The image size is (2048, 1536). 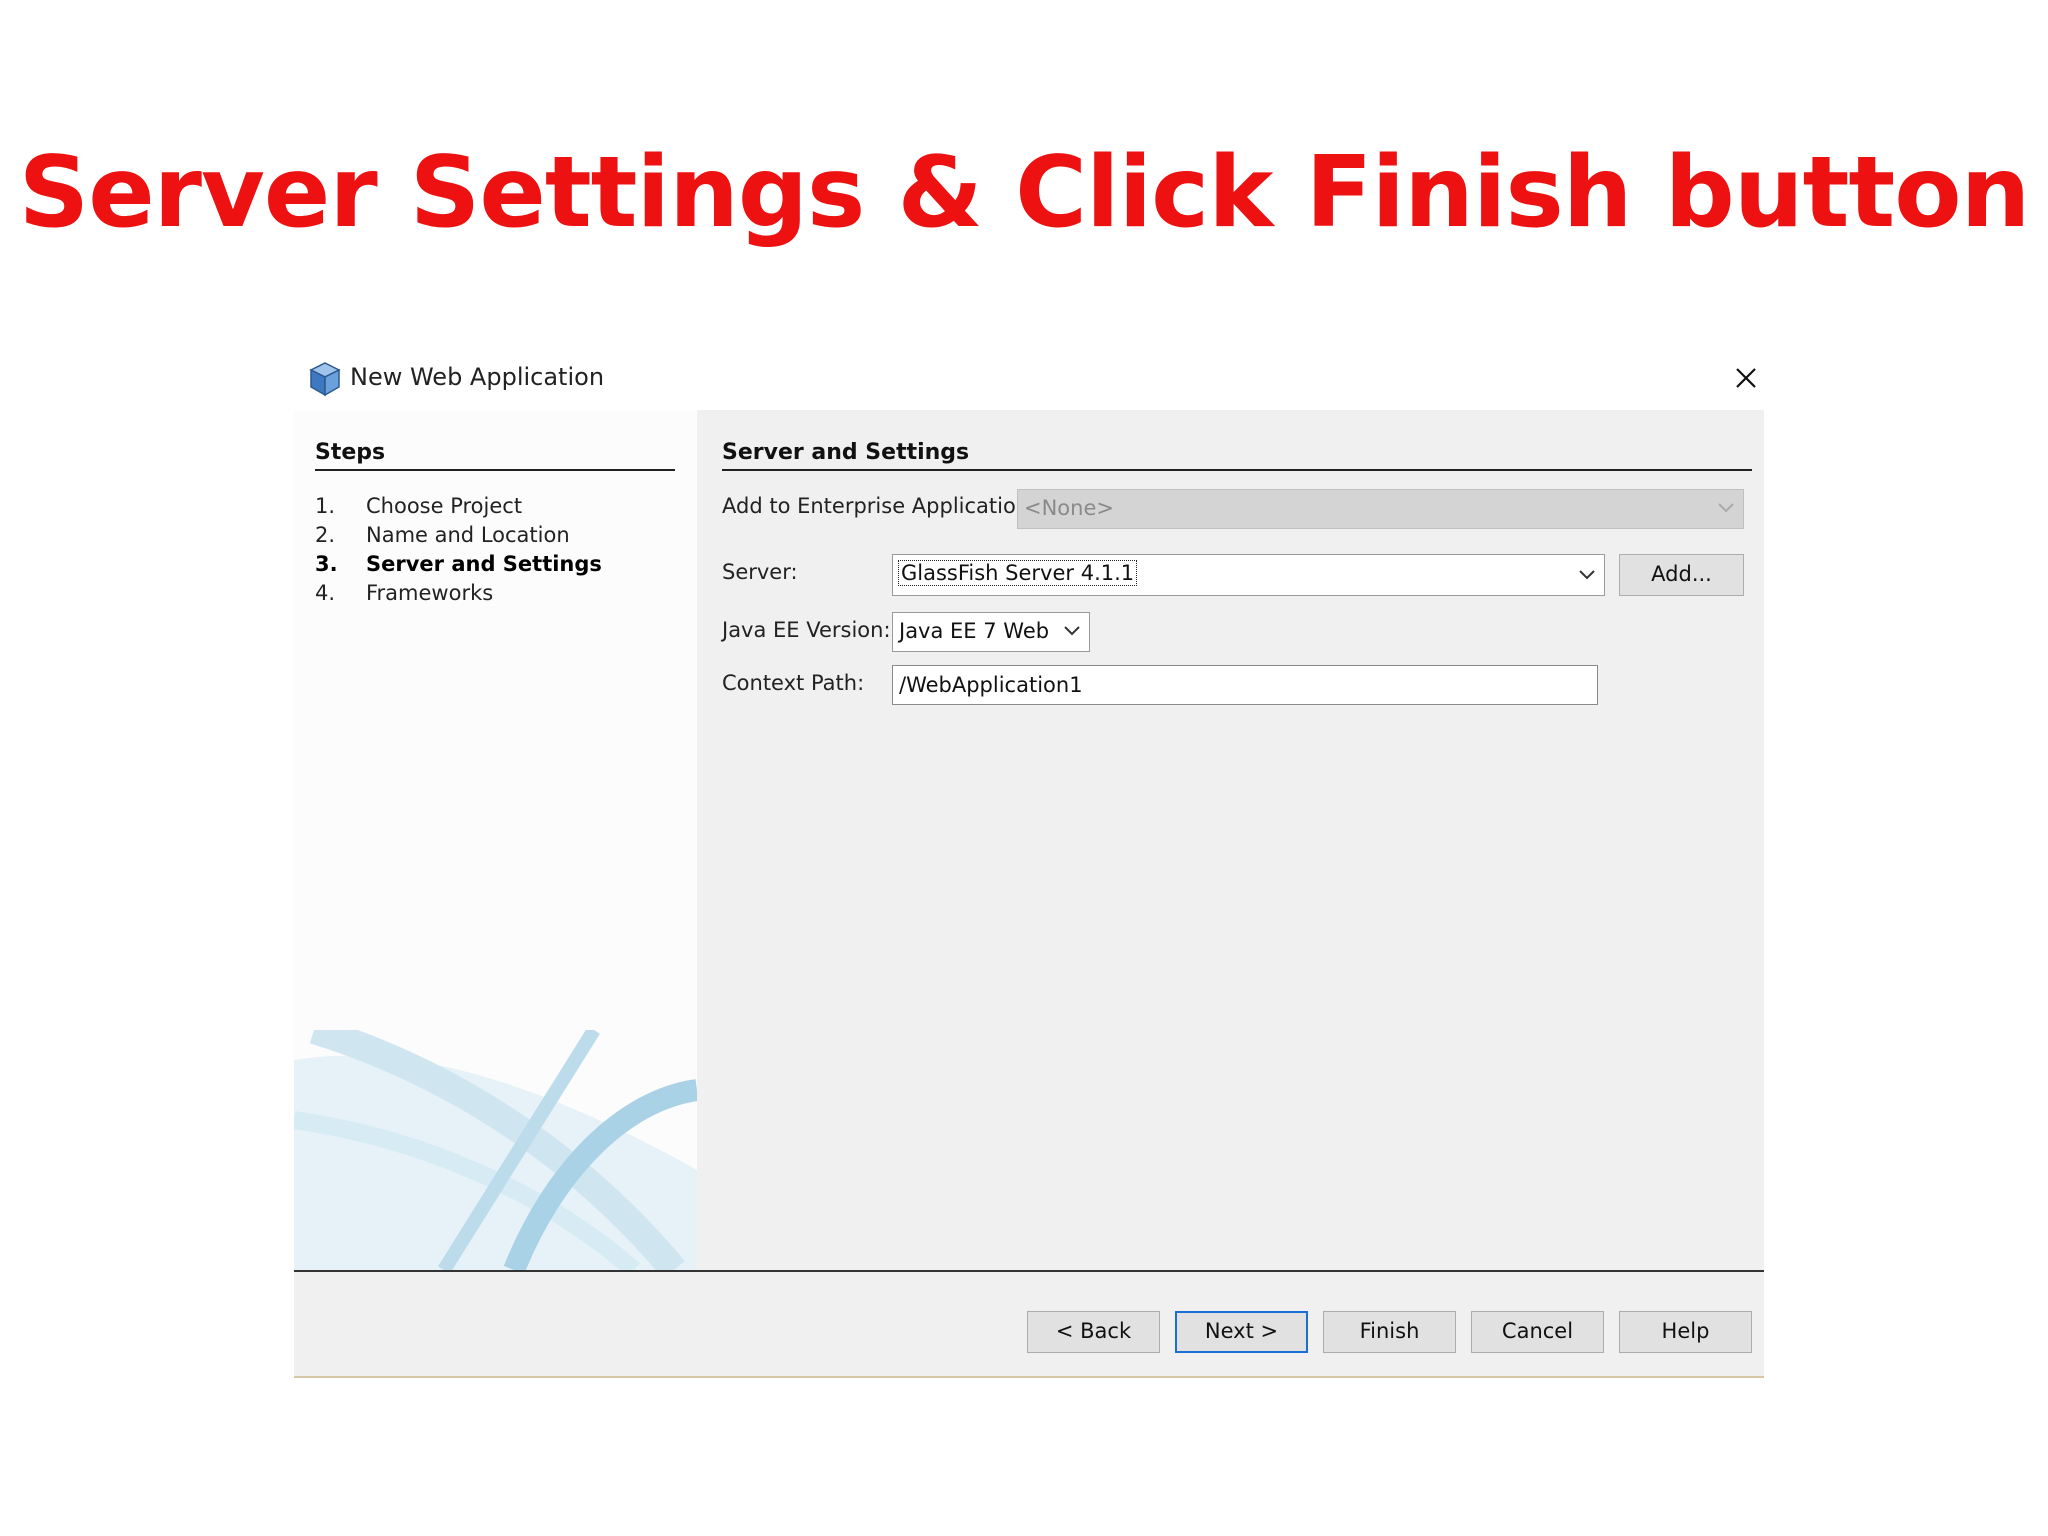 I want to click on next-button: Next >, so click(x=1241, y=1332).